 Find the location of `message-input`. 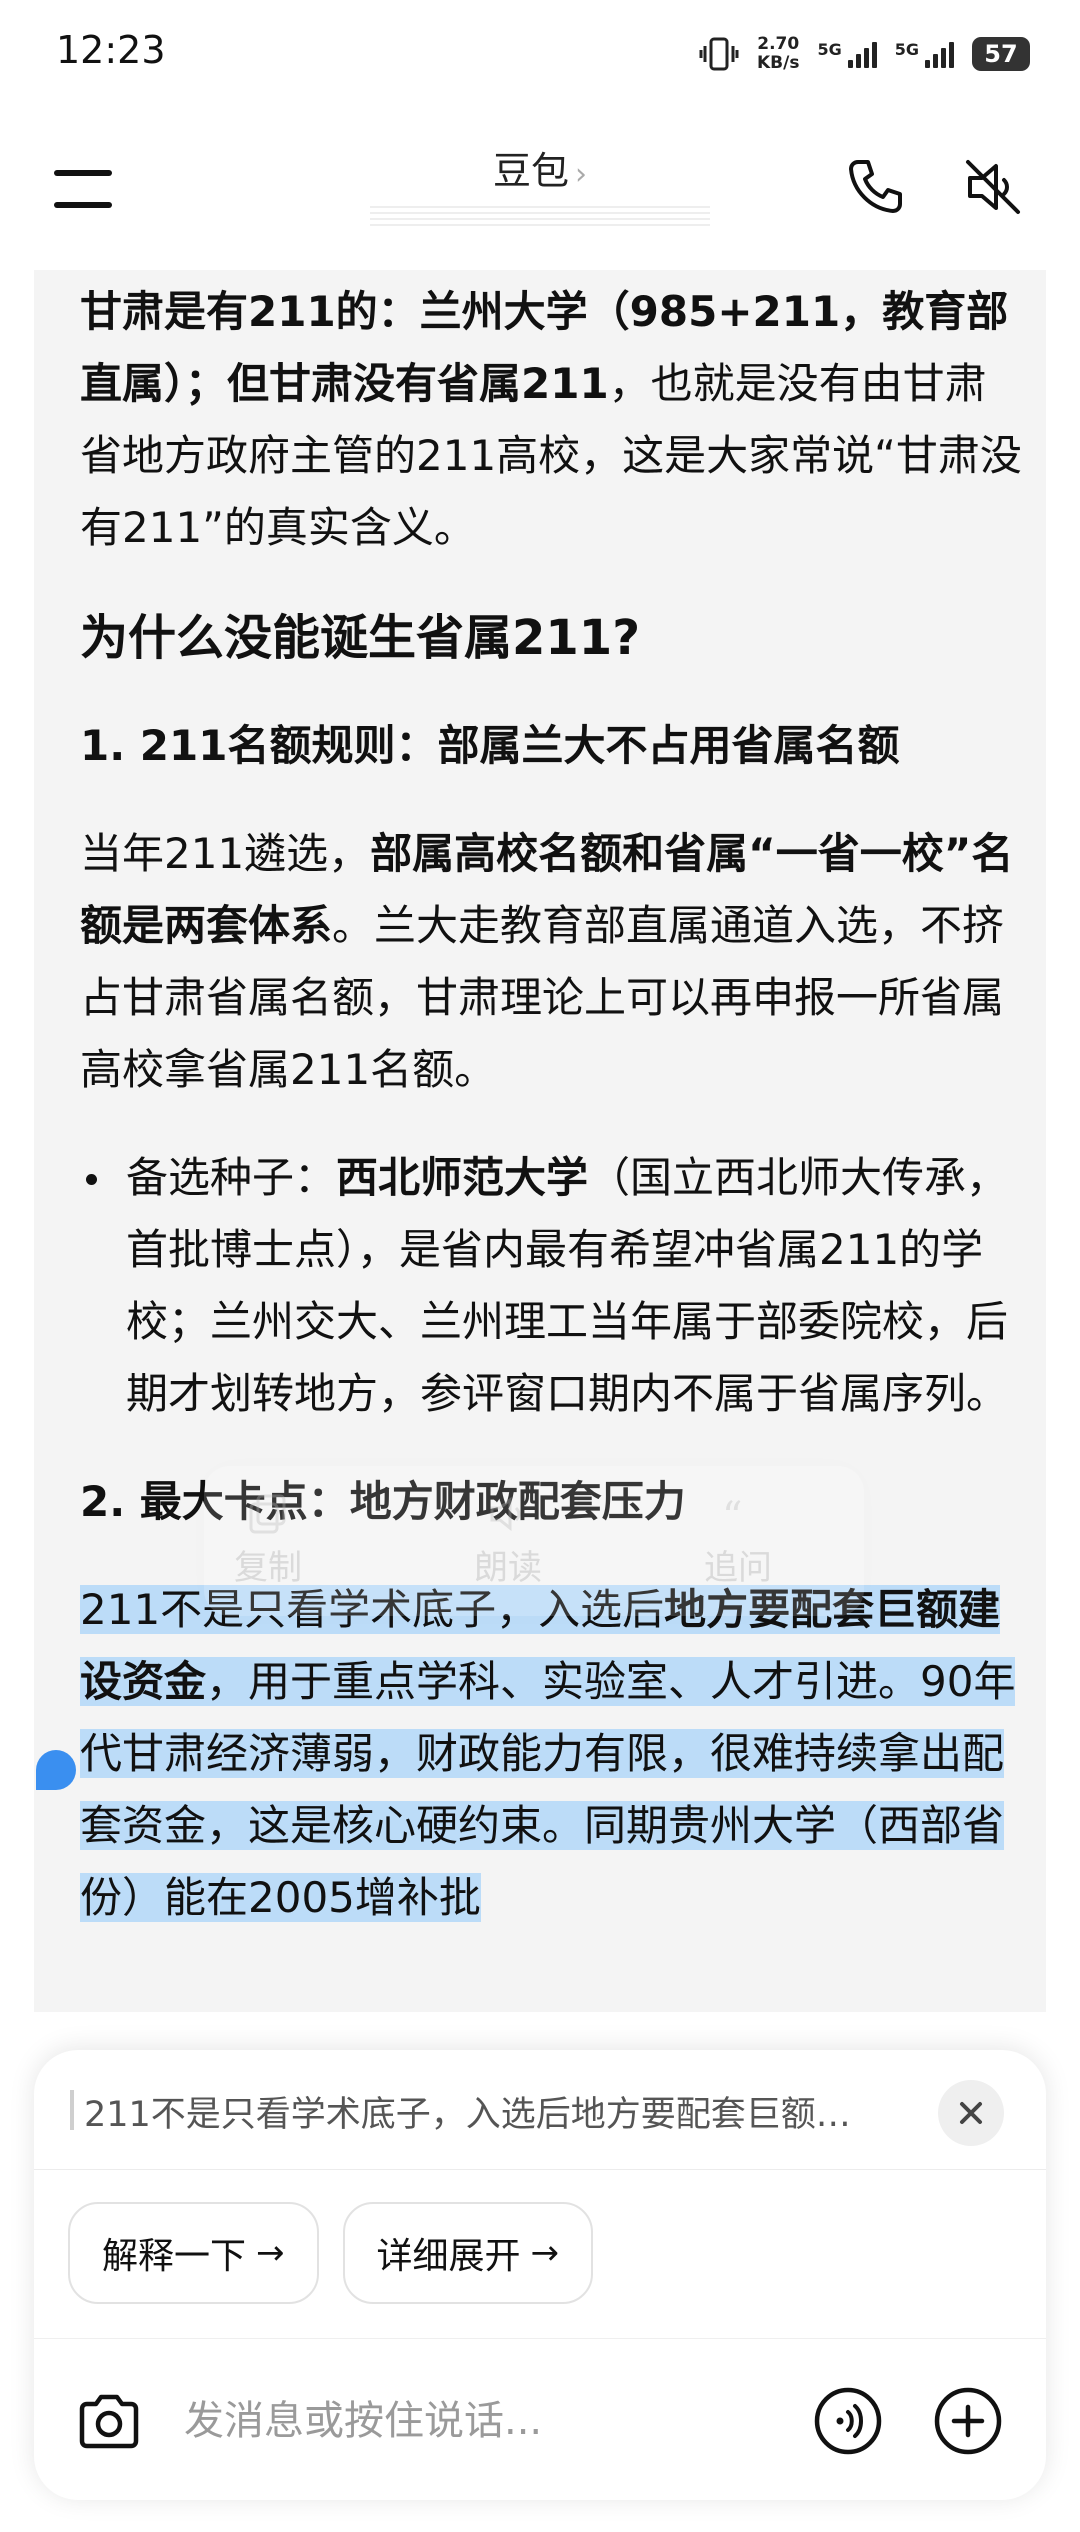

message-input is located at coordinates (494, 2421).